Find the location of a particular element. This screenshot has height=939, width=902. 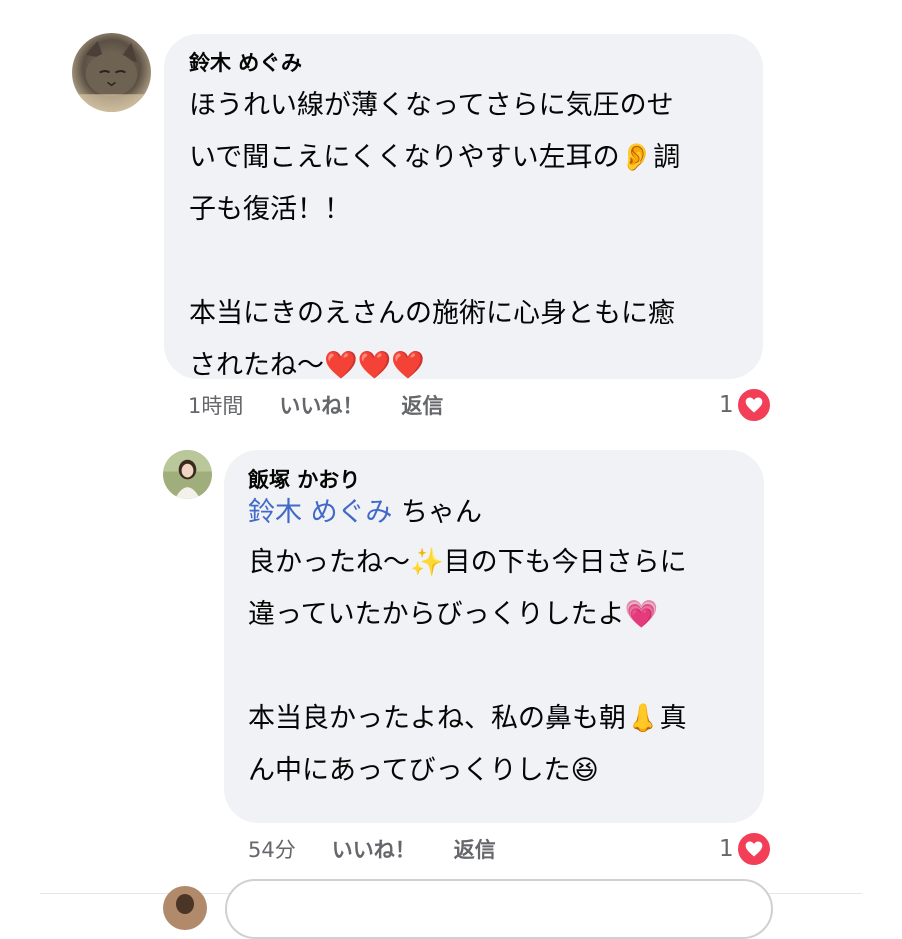

comment-timestamp: 54分 is located at coordinates (272, 849).